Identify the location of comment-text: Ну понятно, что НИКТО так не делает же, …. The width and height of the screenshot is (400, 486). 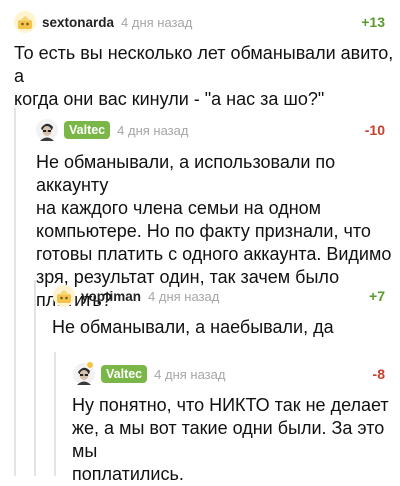
(230, 439).